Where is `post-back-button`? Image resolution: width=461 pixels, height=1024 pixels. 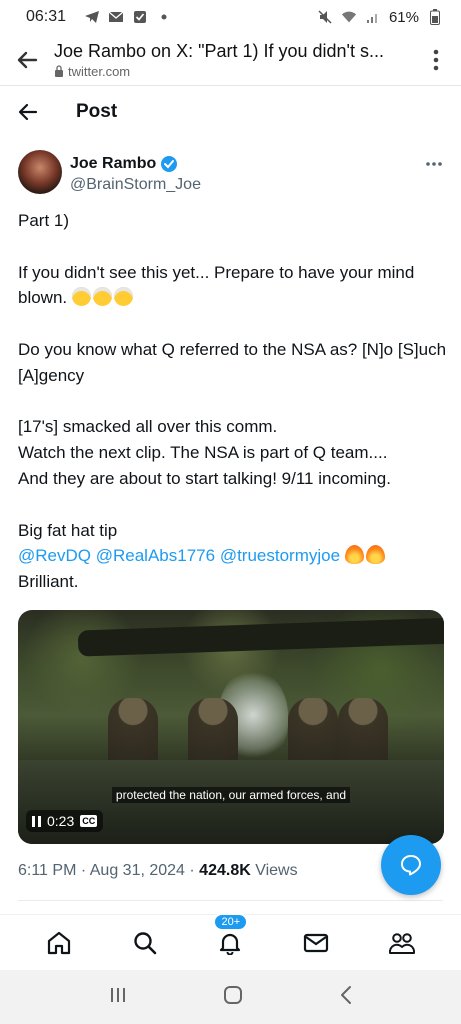 post-back-button is located at coordinates (28, 112).